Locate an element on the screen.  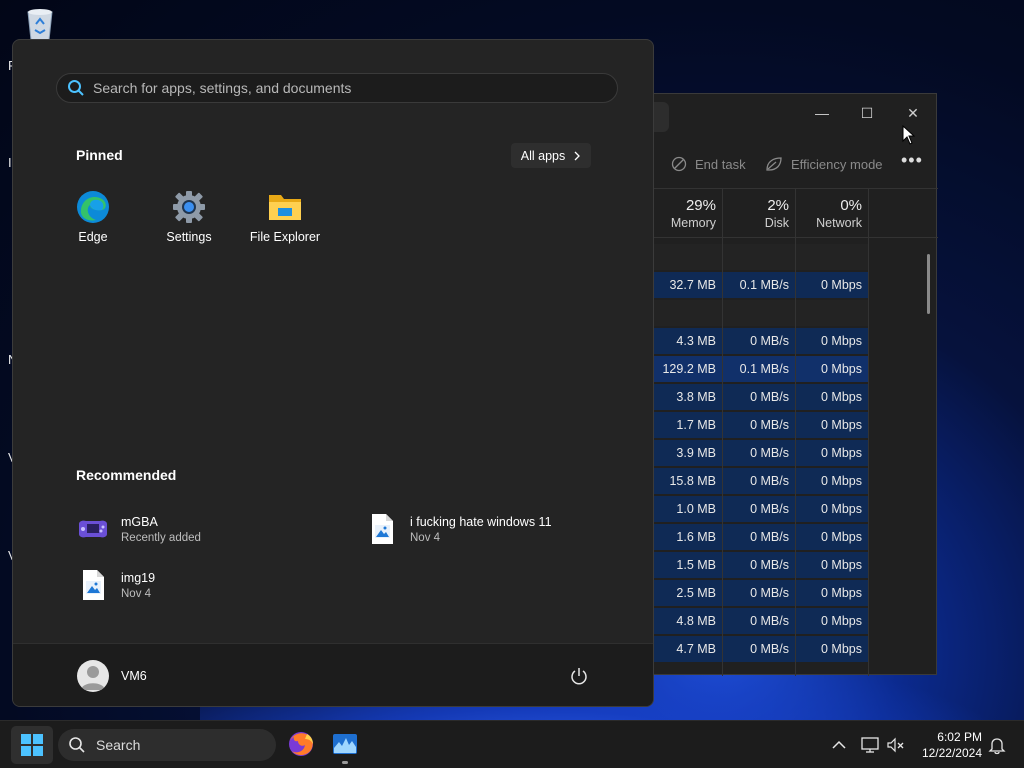
disk-column-header: 2% Disk is located at coordinates (759, 214).